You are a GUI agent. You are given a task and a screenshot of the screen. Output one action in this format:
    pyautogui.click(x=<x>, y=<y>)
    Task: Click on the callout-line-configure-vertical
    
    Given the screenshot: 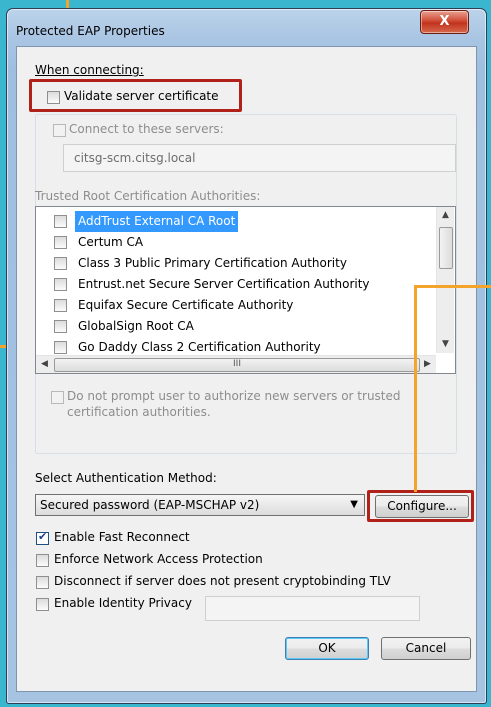 What is the action you would take?
    pyautogui.click(x=415, y=389)
    